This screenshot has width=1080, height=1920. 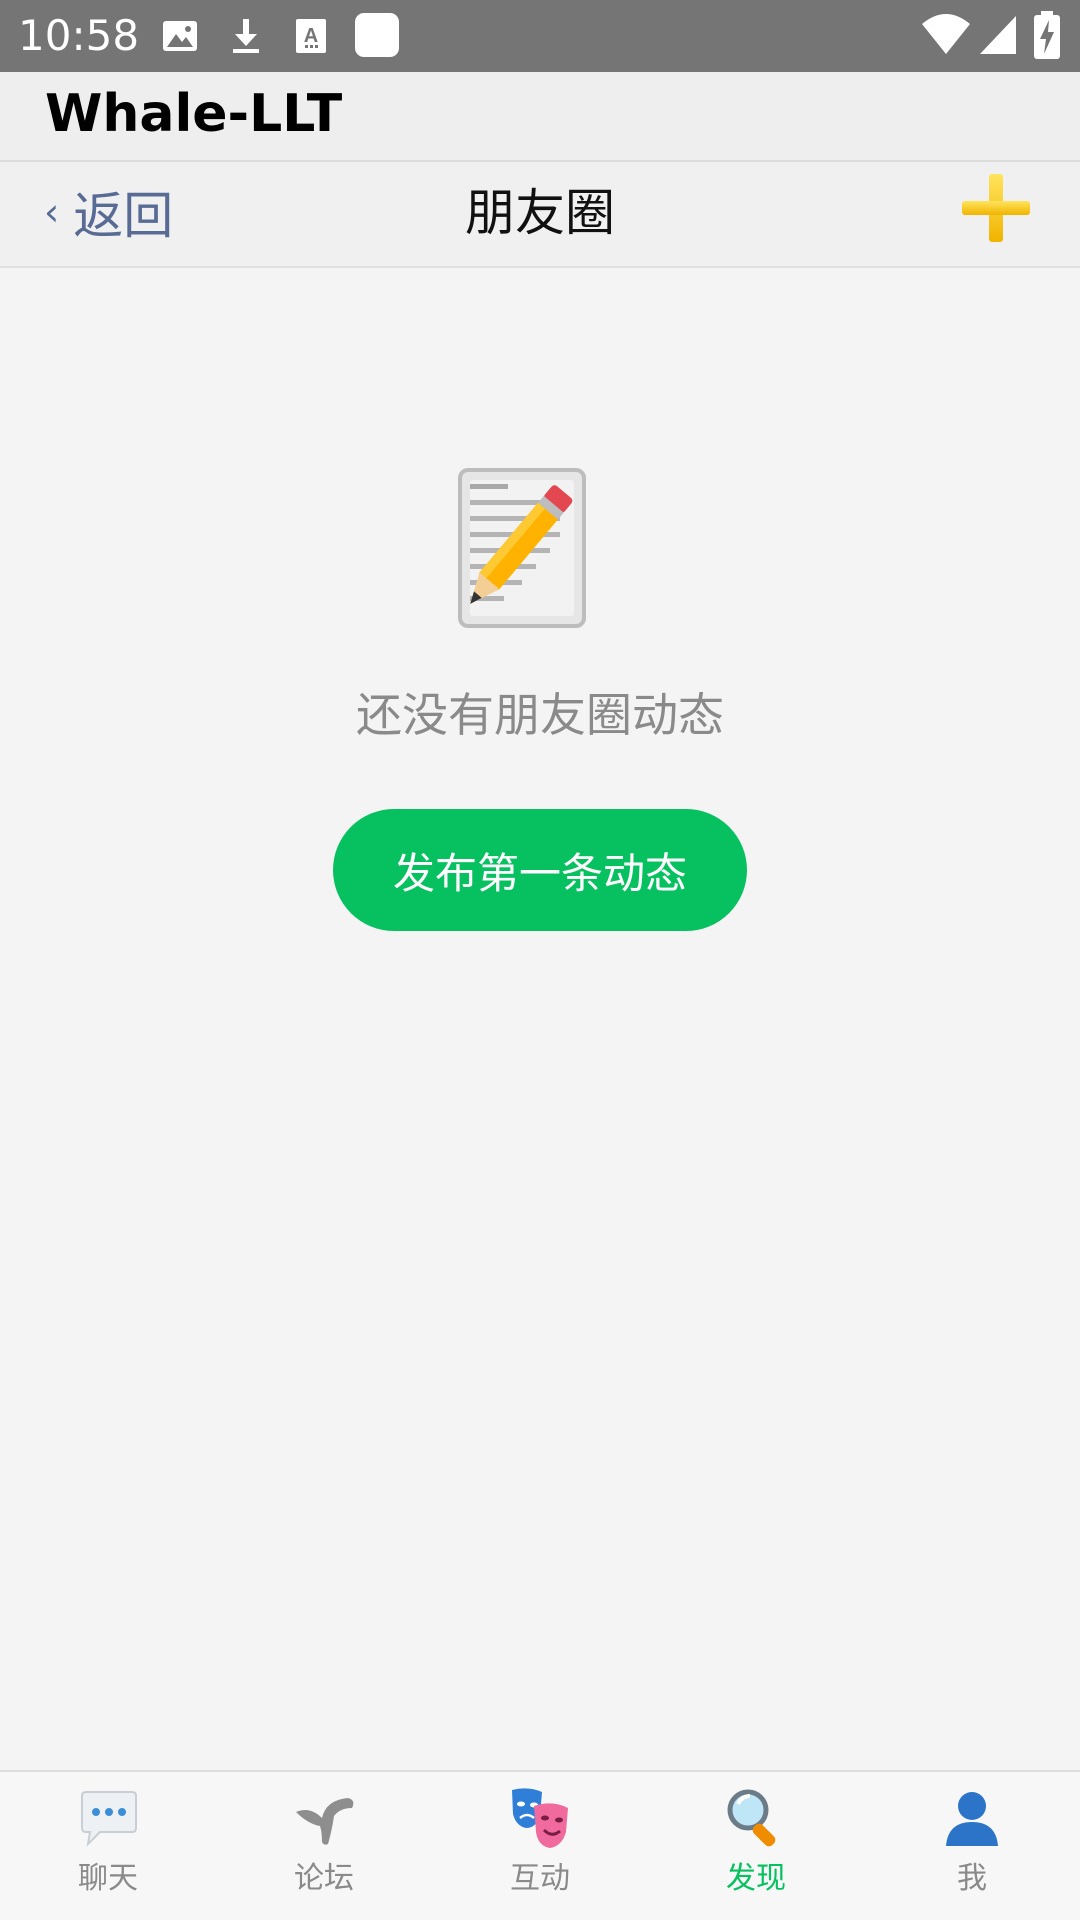 I want to click on status-time: 10:58, so click(x=79, y=35).